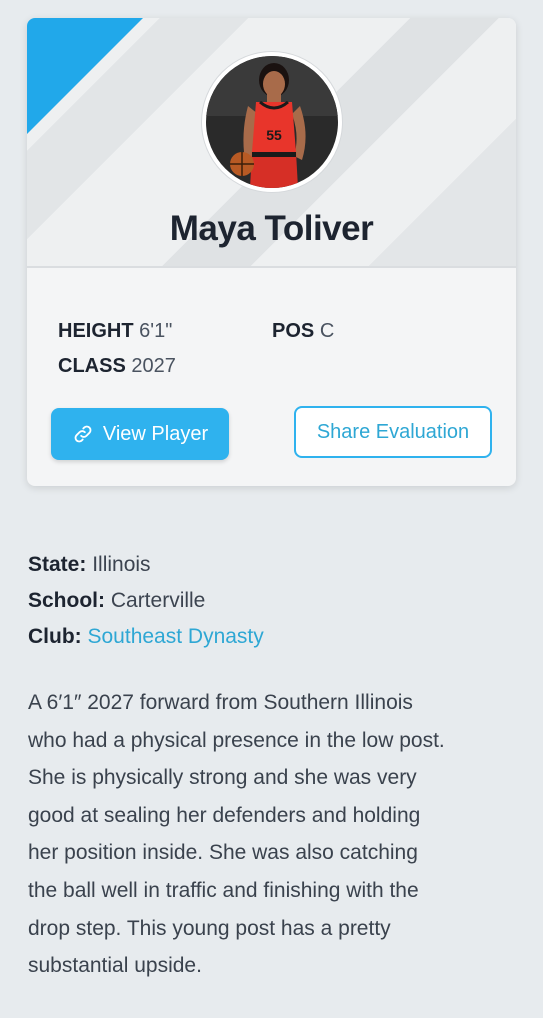  Describe the element at coordinates (156, 331) in the screenshot. I see `height-value: 6'1"` at that location.